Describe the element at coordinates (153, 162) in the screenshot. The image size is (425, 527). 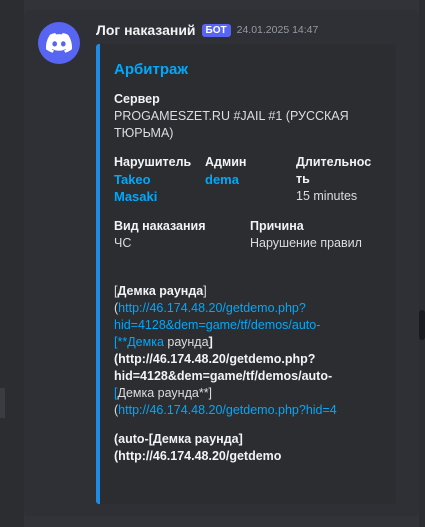
I see `field-violator-label: Нарушитель` at that location.